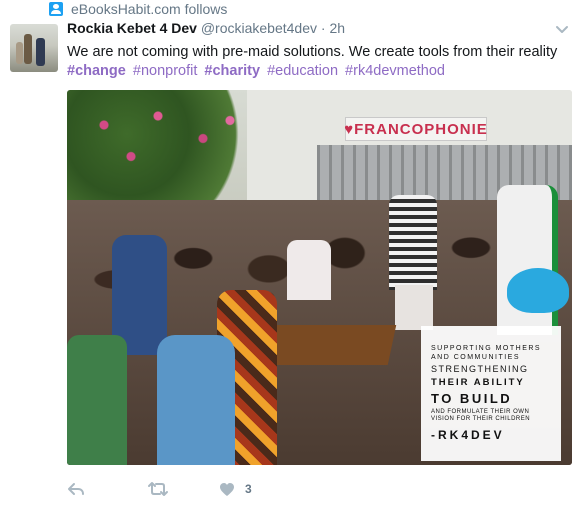 Image resolution: width=585 pixels, height=515 pixels. What do you see at coordinates (34, 48) in the screenshot?
I see `avatar` at bounding box center [34, 48].